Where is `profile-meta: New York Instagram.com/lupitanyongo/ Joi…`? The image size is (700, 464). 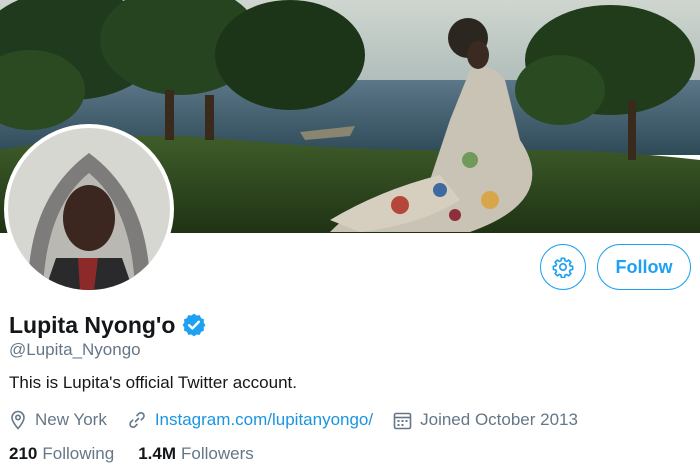 profile-meta: New York Instagram.com/lupitanyongo/ Joi… is located at coordinates (303, 420).